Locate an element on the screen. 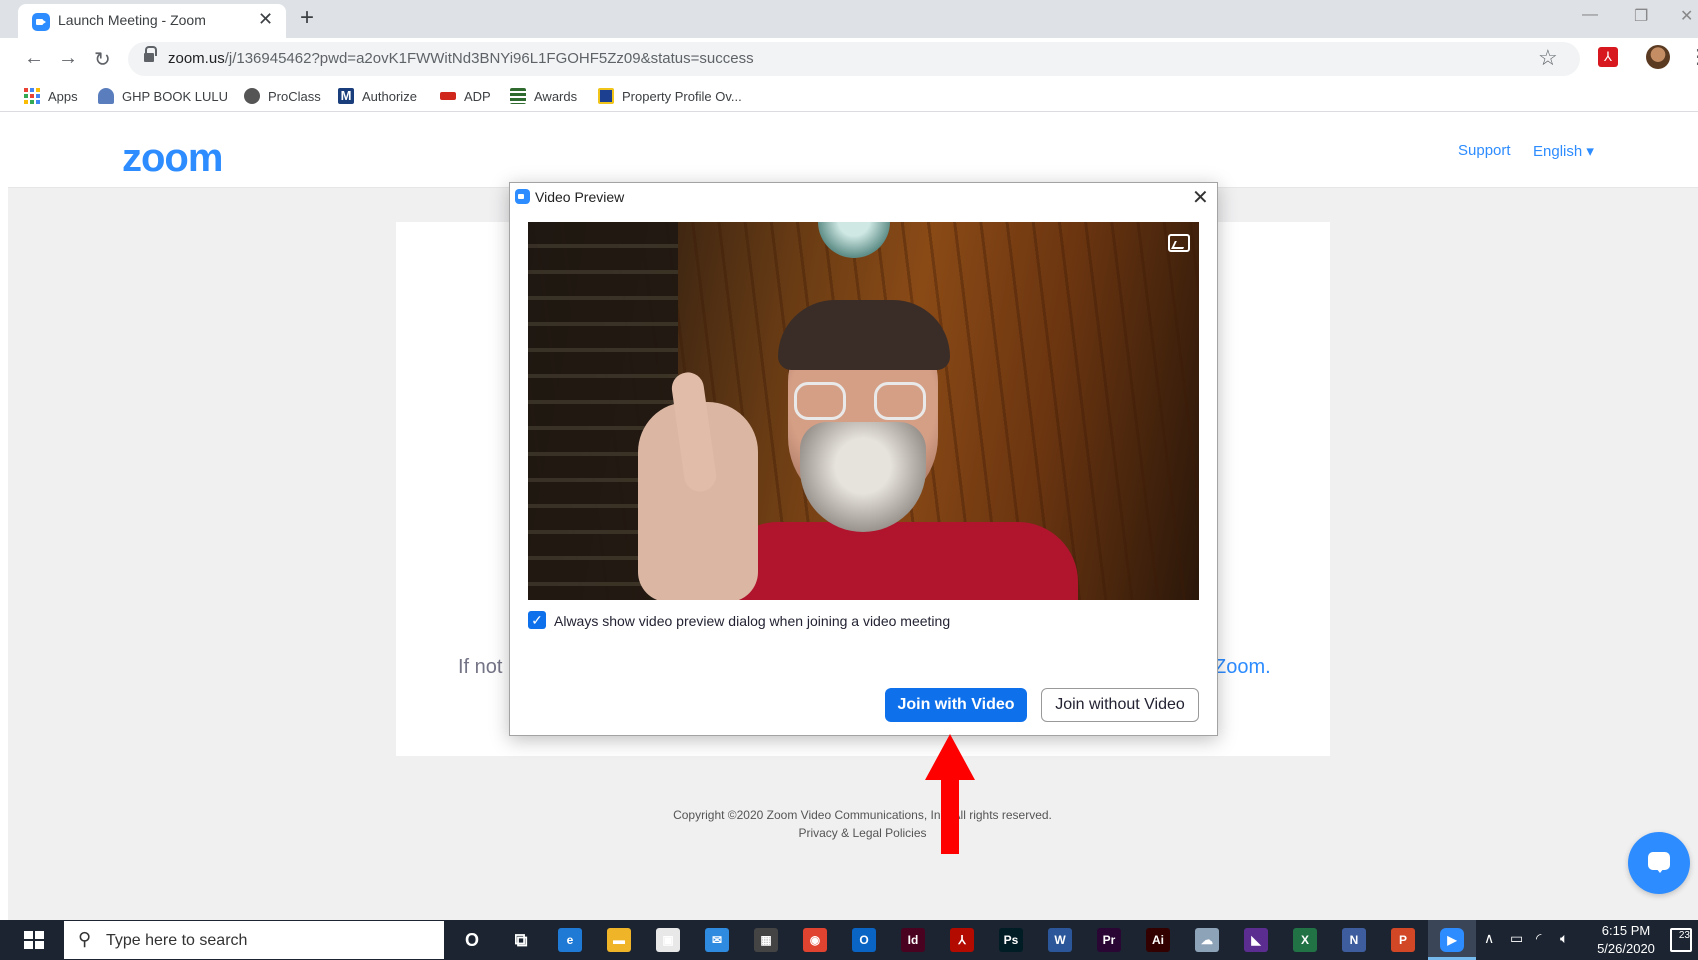  glasses-left-lens is located at coordinates (820, 401).